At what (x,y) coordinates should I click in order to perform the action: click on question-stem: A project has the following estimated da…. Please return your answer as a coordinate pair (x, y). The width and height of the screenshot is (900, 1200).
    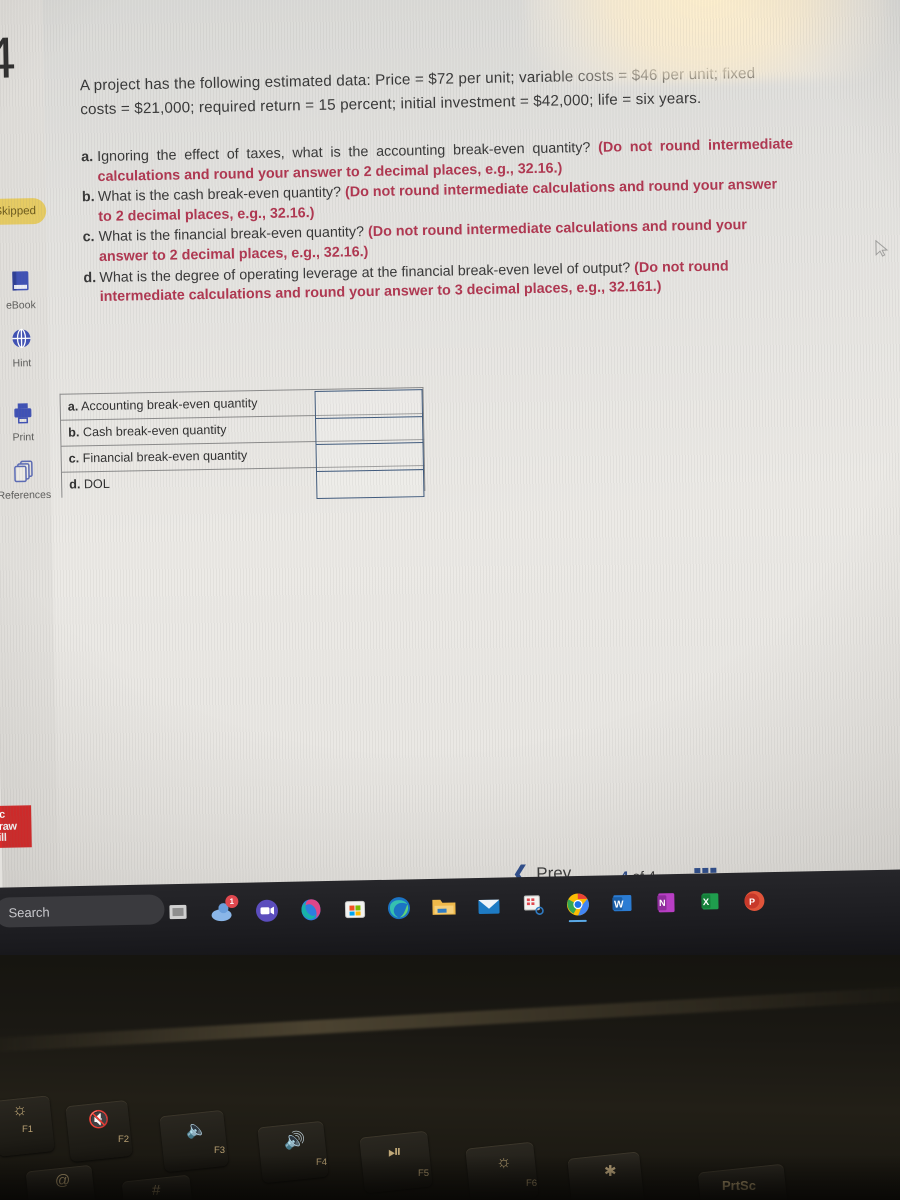
    Looking at the image, I should click on (417, 91).